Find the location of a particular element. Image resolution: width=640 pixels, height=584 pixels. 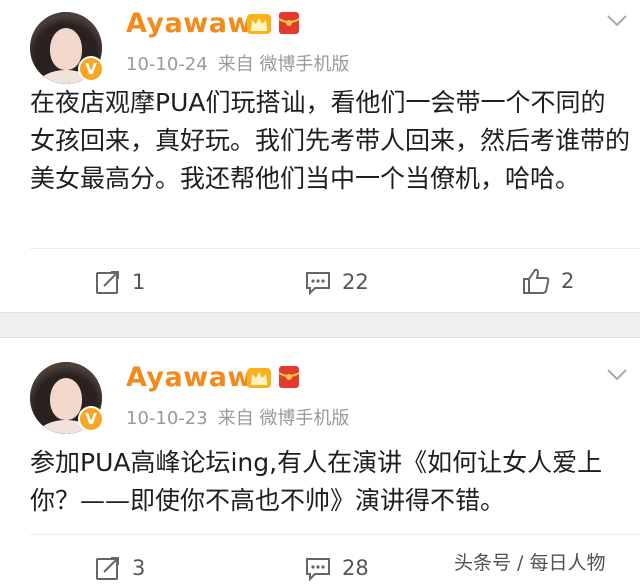

post-meta: 10-10-24 来自 微博手机版 is located at coordinates (242, 63).